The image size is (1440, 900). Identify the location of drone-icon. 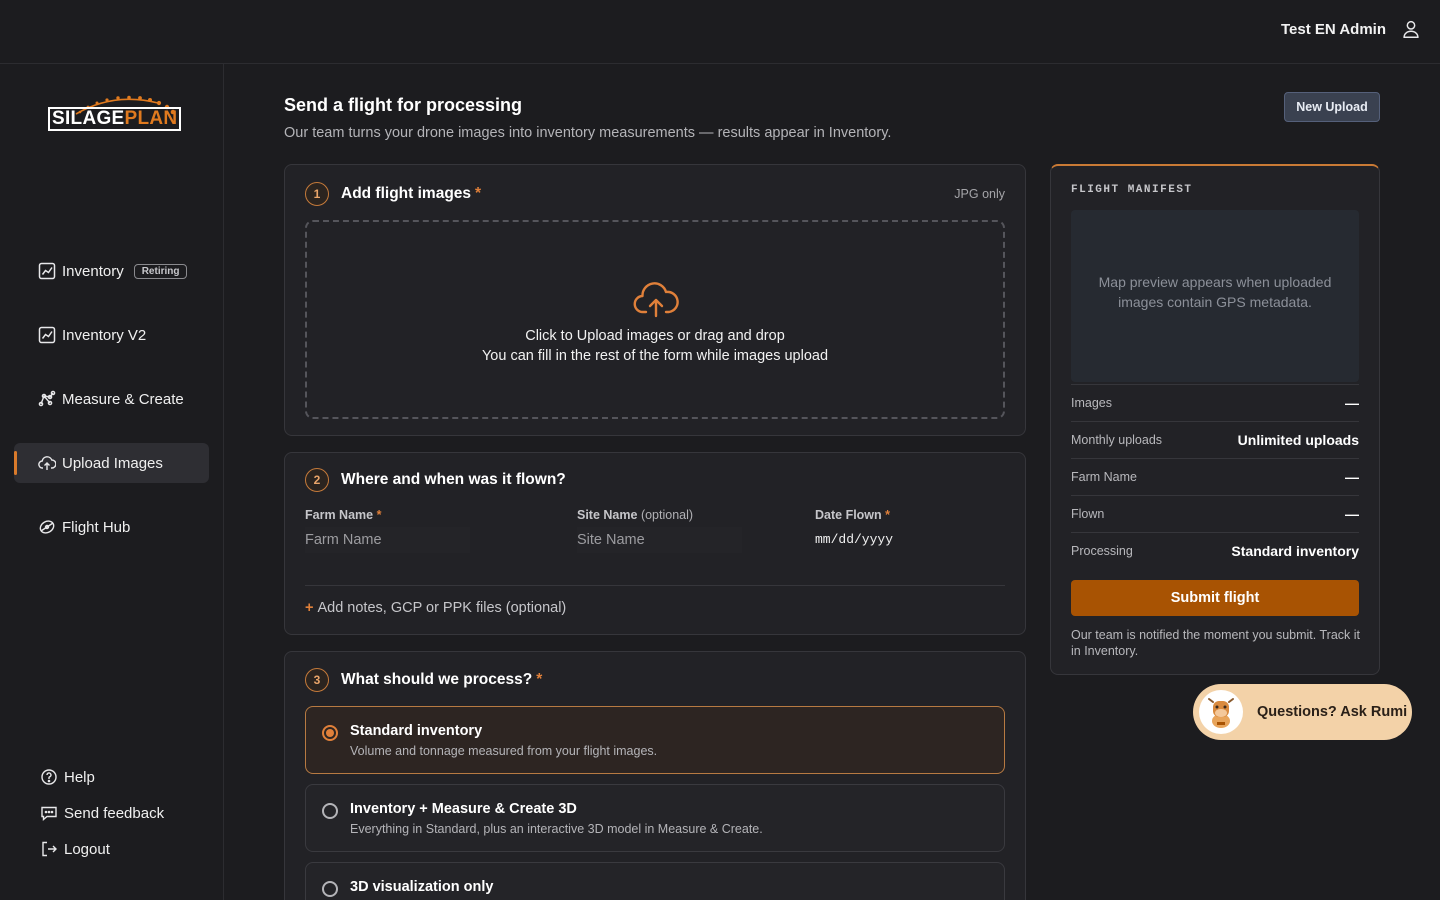
(47, 527).